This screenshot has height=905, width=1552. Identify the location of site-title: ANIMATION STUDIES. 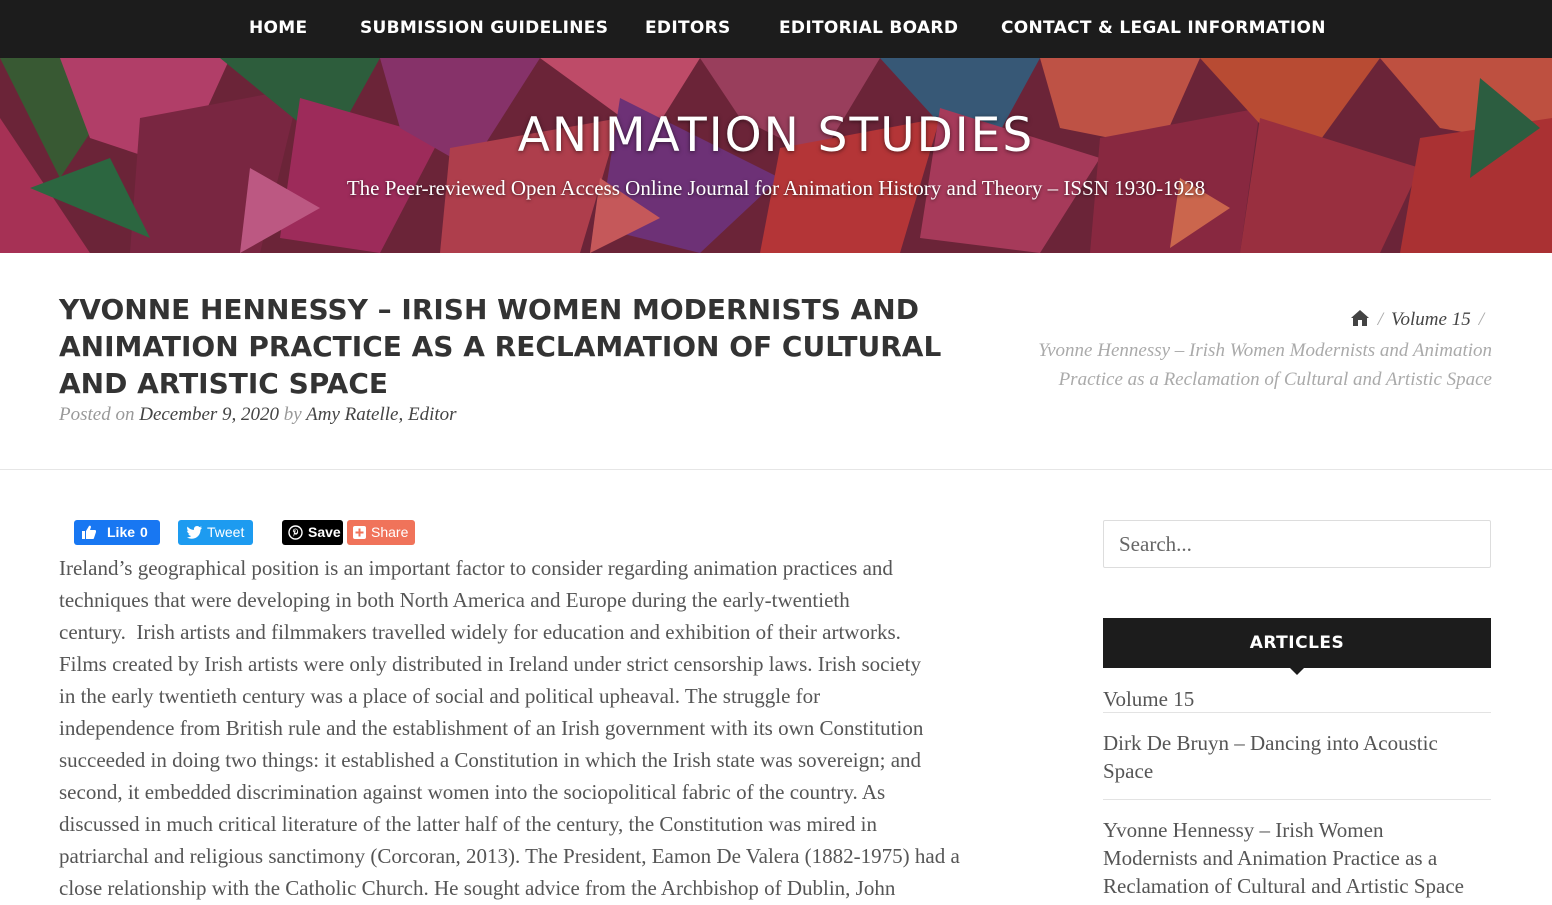
(776, 135).